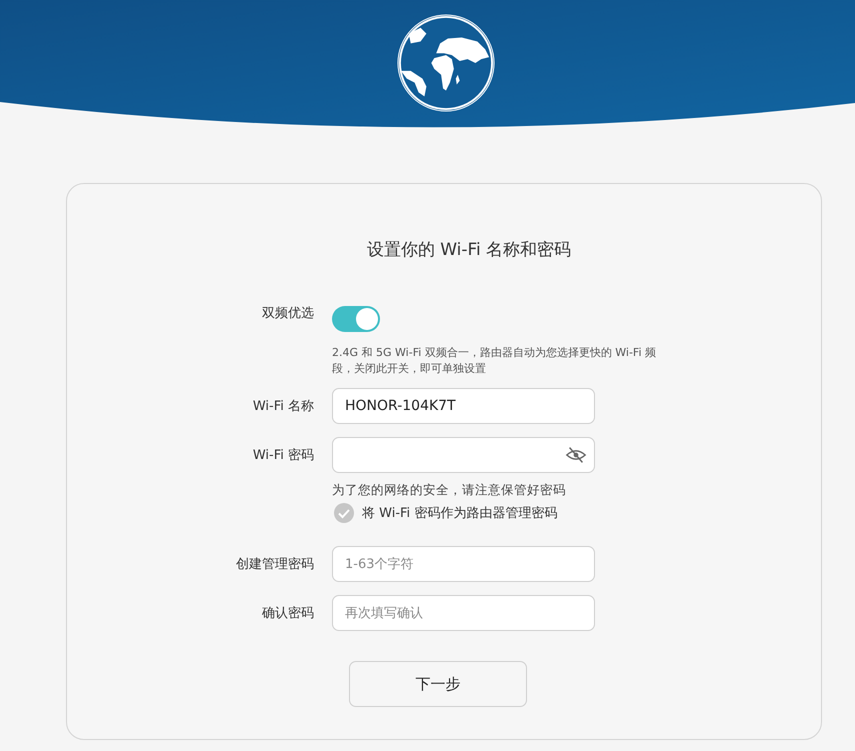 The width and height of the screenshot is (855, 751). I want to click on field-label: 创建管理密码, so click(274, 564).